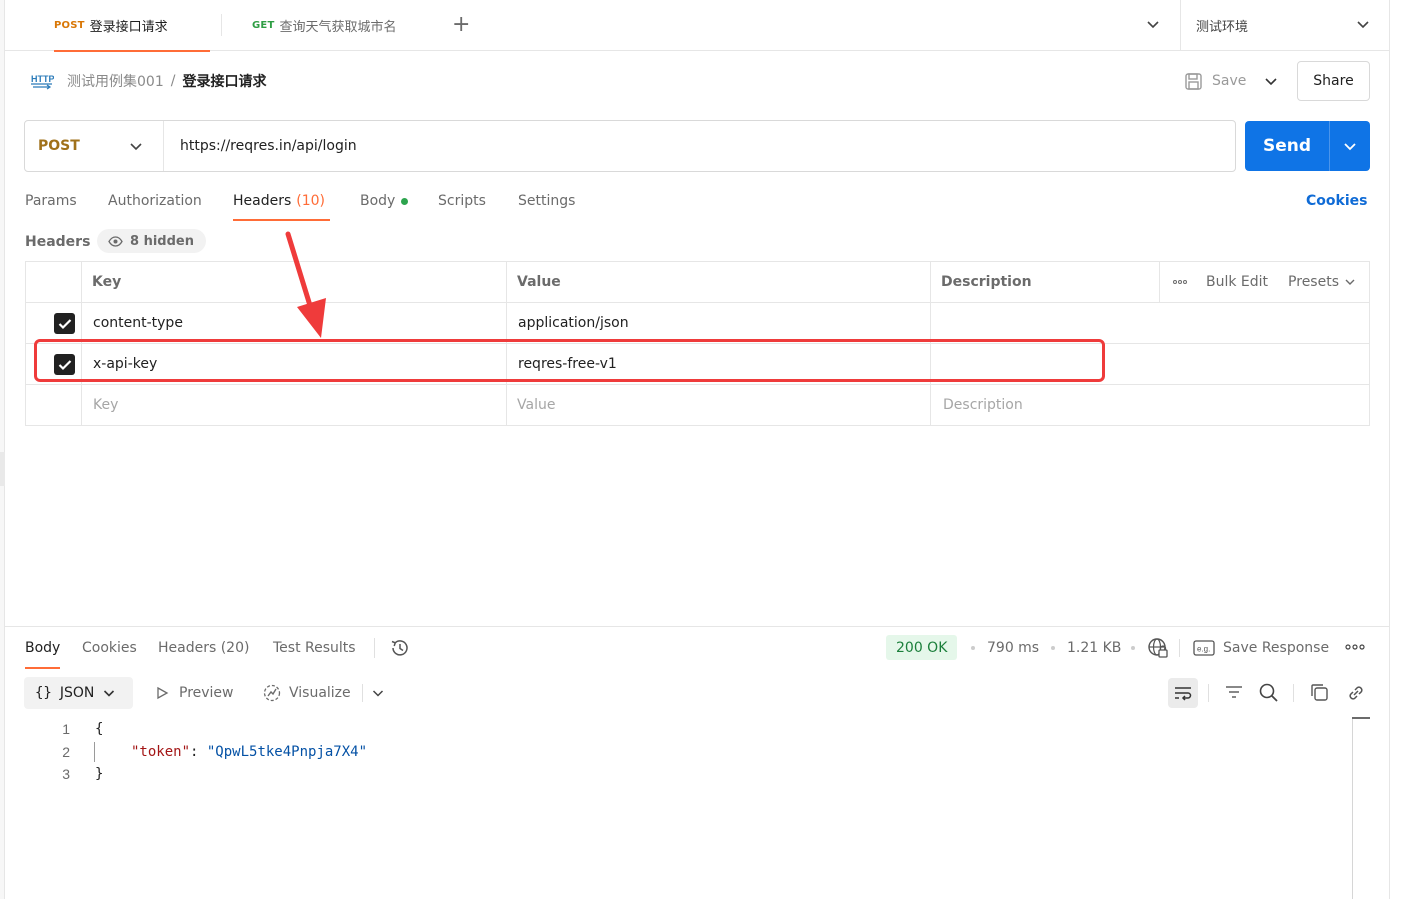  What do you see at coordinates (115, 81) in the screenshot?
I see `breadcrumb-collection: 测试用例集001` at bounding box center [115, 81].